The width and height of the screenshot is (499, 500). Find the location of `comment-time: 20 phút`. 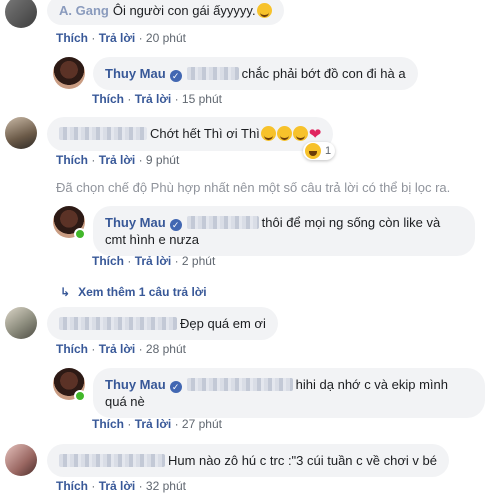

comment-time: 20 phút is located at coordinates (166, 38).